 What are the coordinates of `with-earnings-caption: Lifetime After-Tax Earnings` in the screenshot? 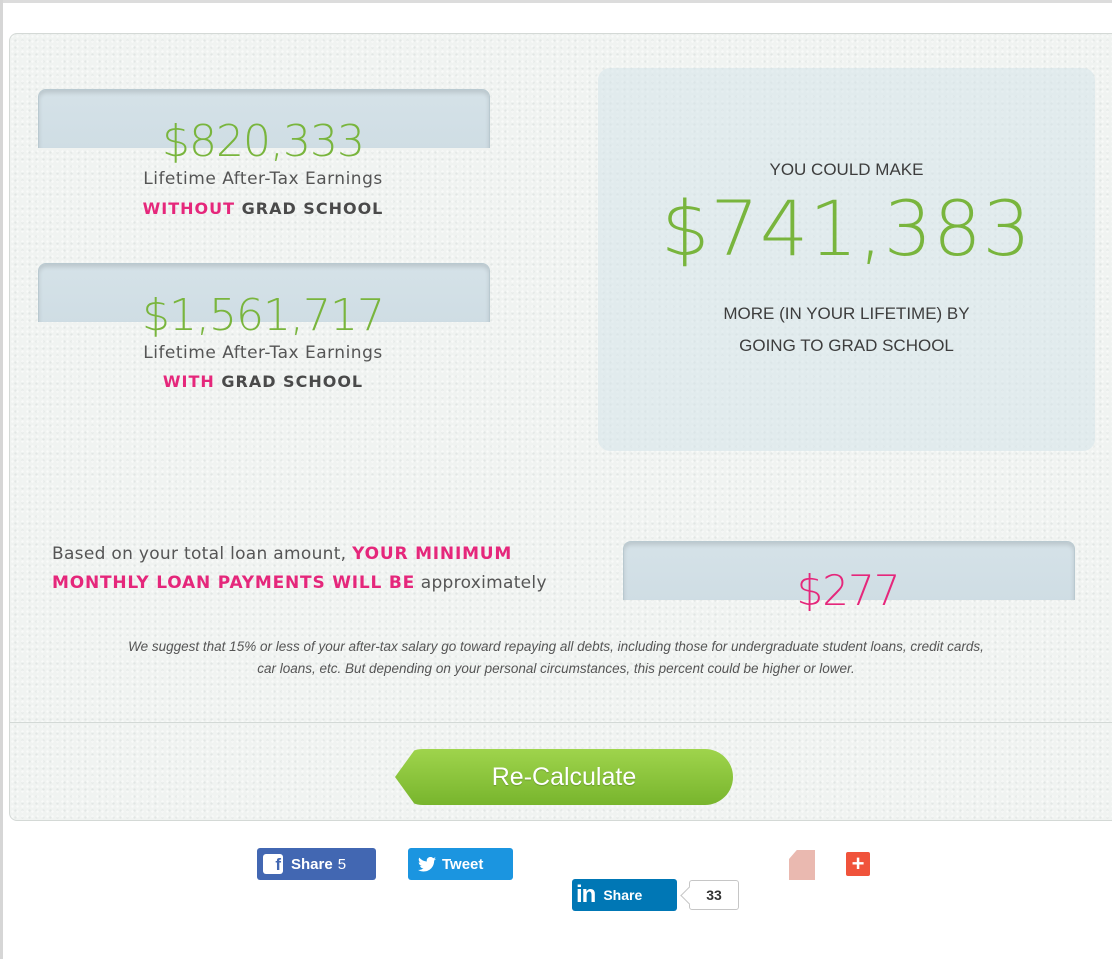 It's located at (263, 353).